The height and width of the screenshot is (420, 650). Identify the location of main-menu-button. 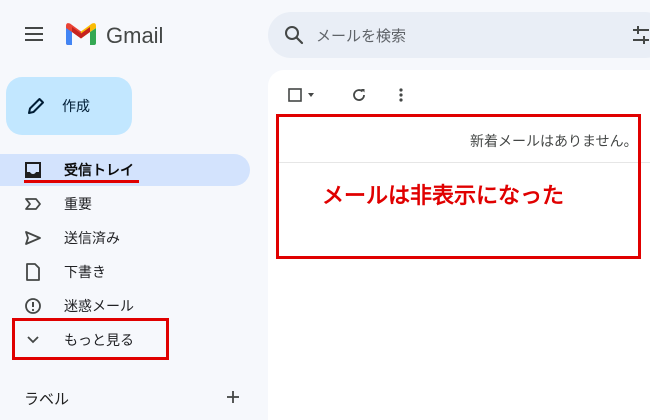
(34, 36).